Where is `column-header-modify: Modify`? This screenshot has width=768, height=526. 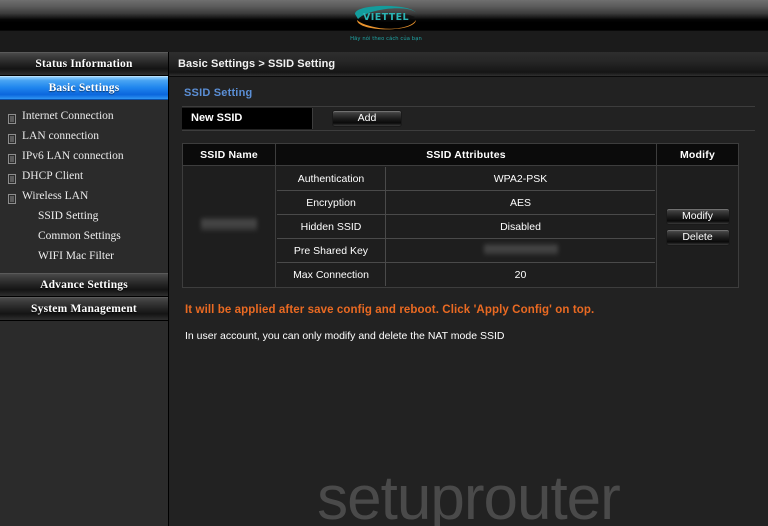
column-header-modify: Modify is located at coordinates (697, 154).